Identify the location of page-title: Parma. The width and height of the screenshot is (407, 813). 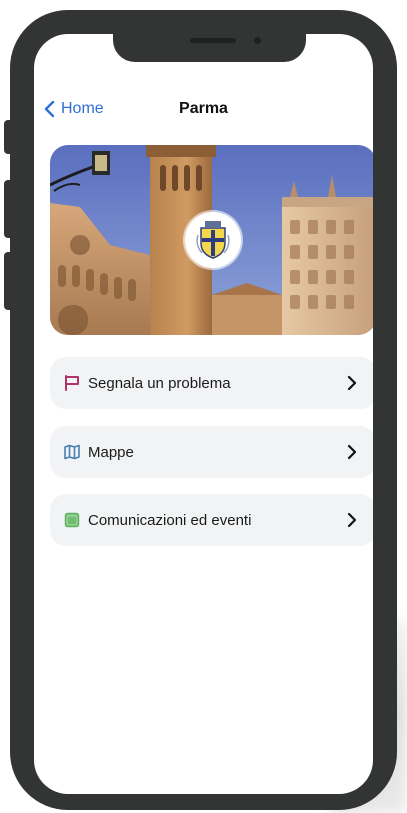
(203, 108).